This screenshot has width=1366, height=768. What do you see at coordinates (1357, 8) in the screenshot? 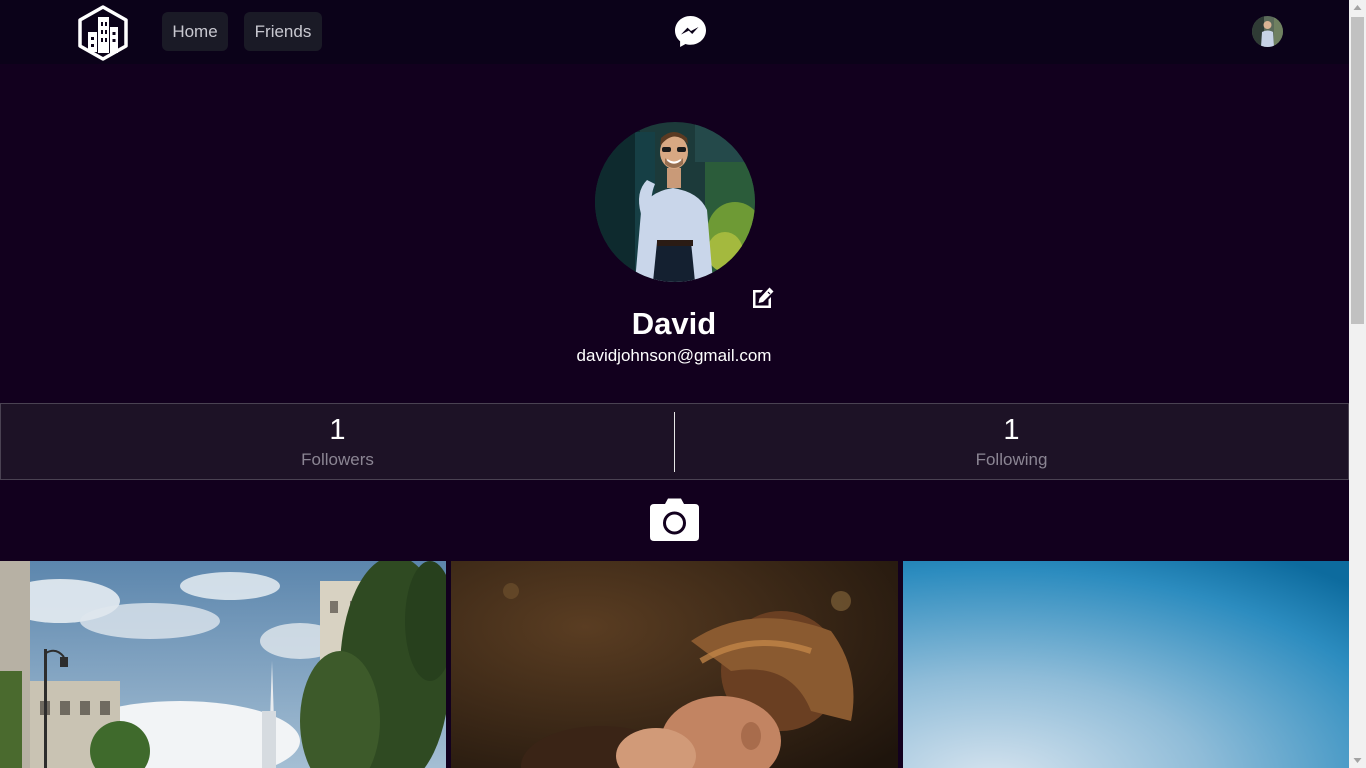
I see `scroll-up-arrow-icon` at bounding box center [1357, 8].